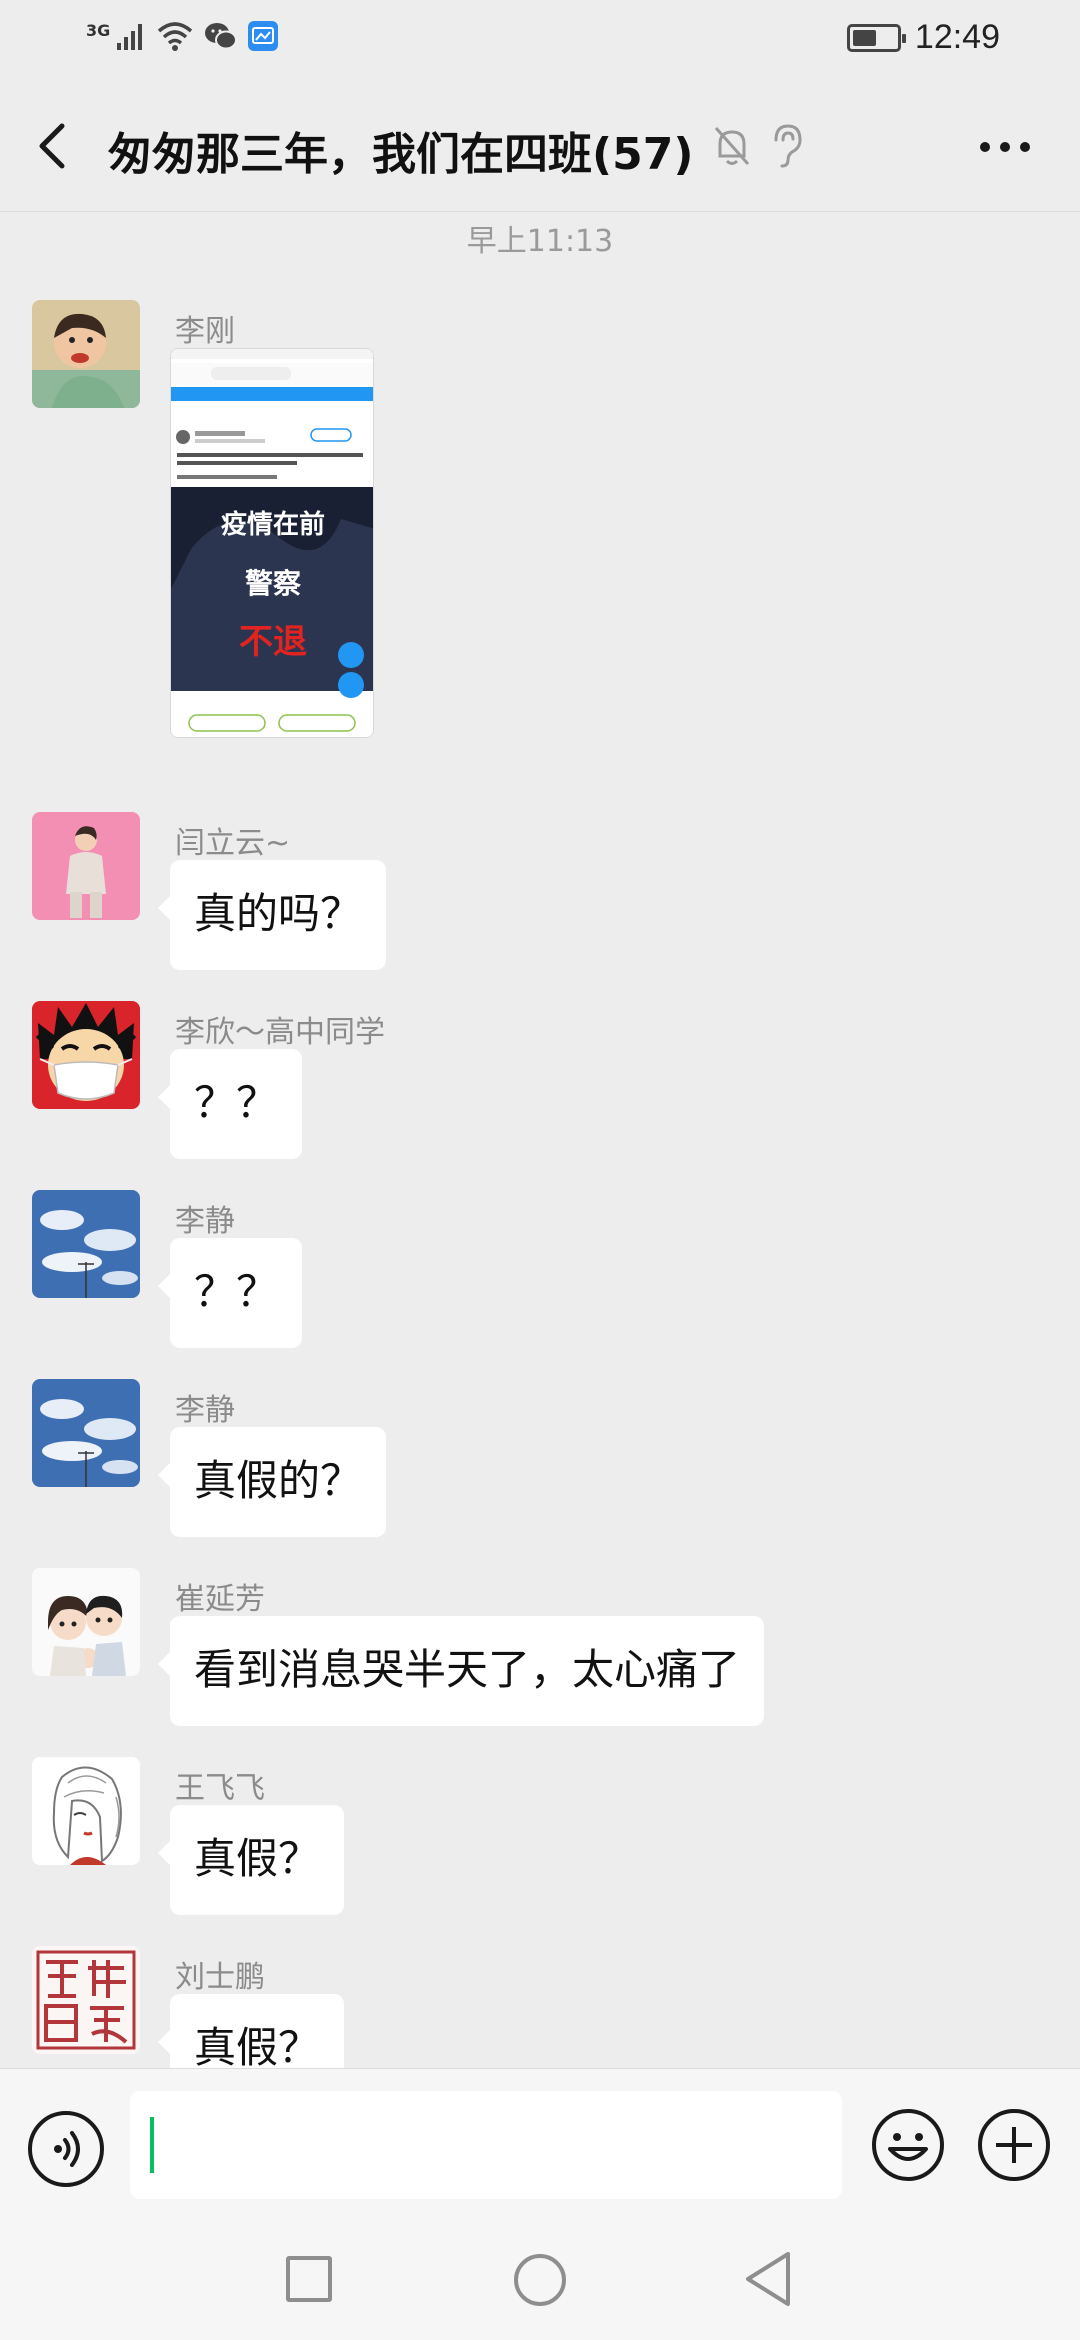 The width and height of the screenshot is (1080, 2340). What do you see at coordinates (233, 843) in the screenshot?
I see `sender-name: 闫立云~` at bounding box center [233, 843].